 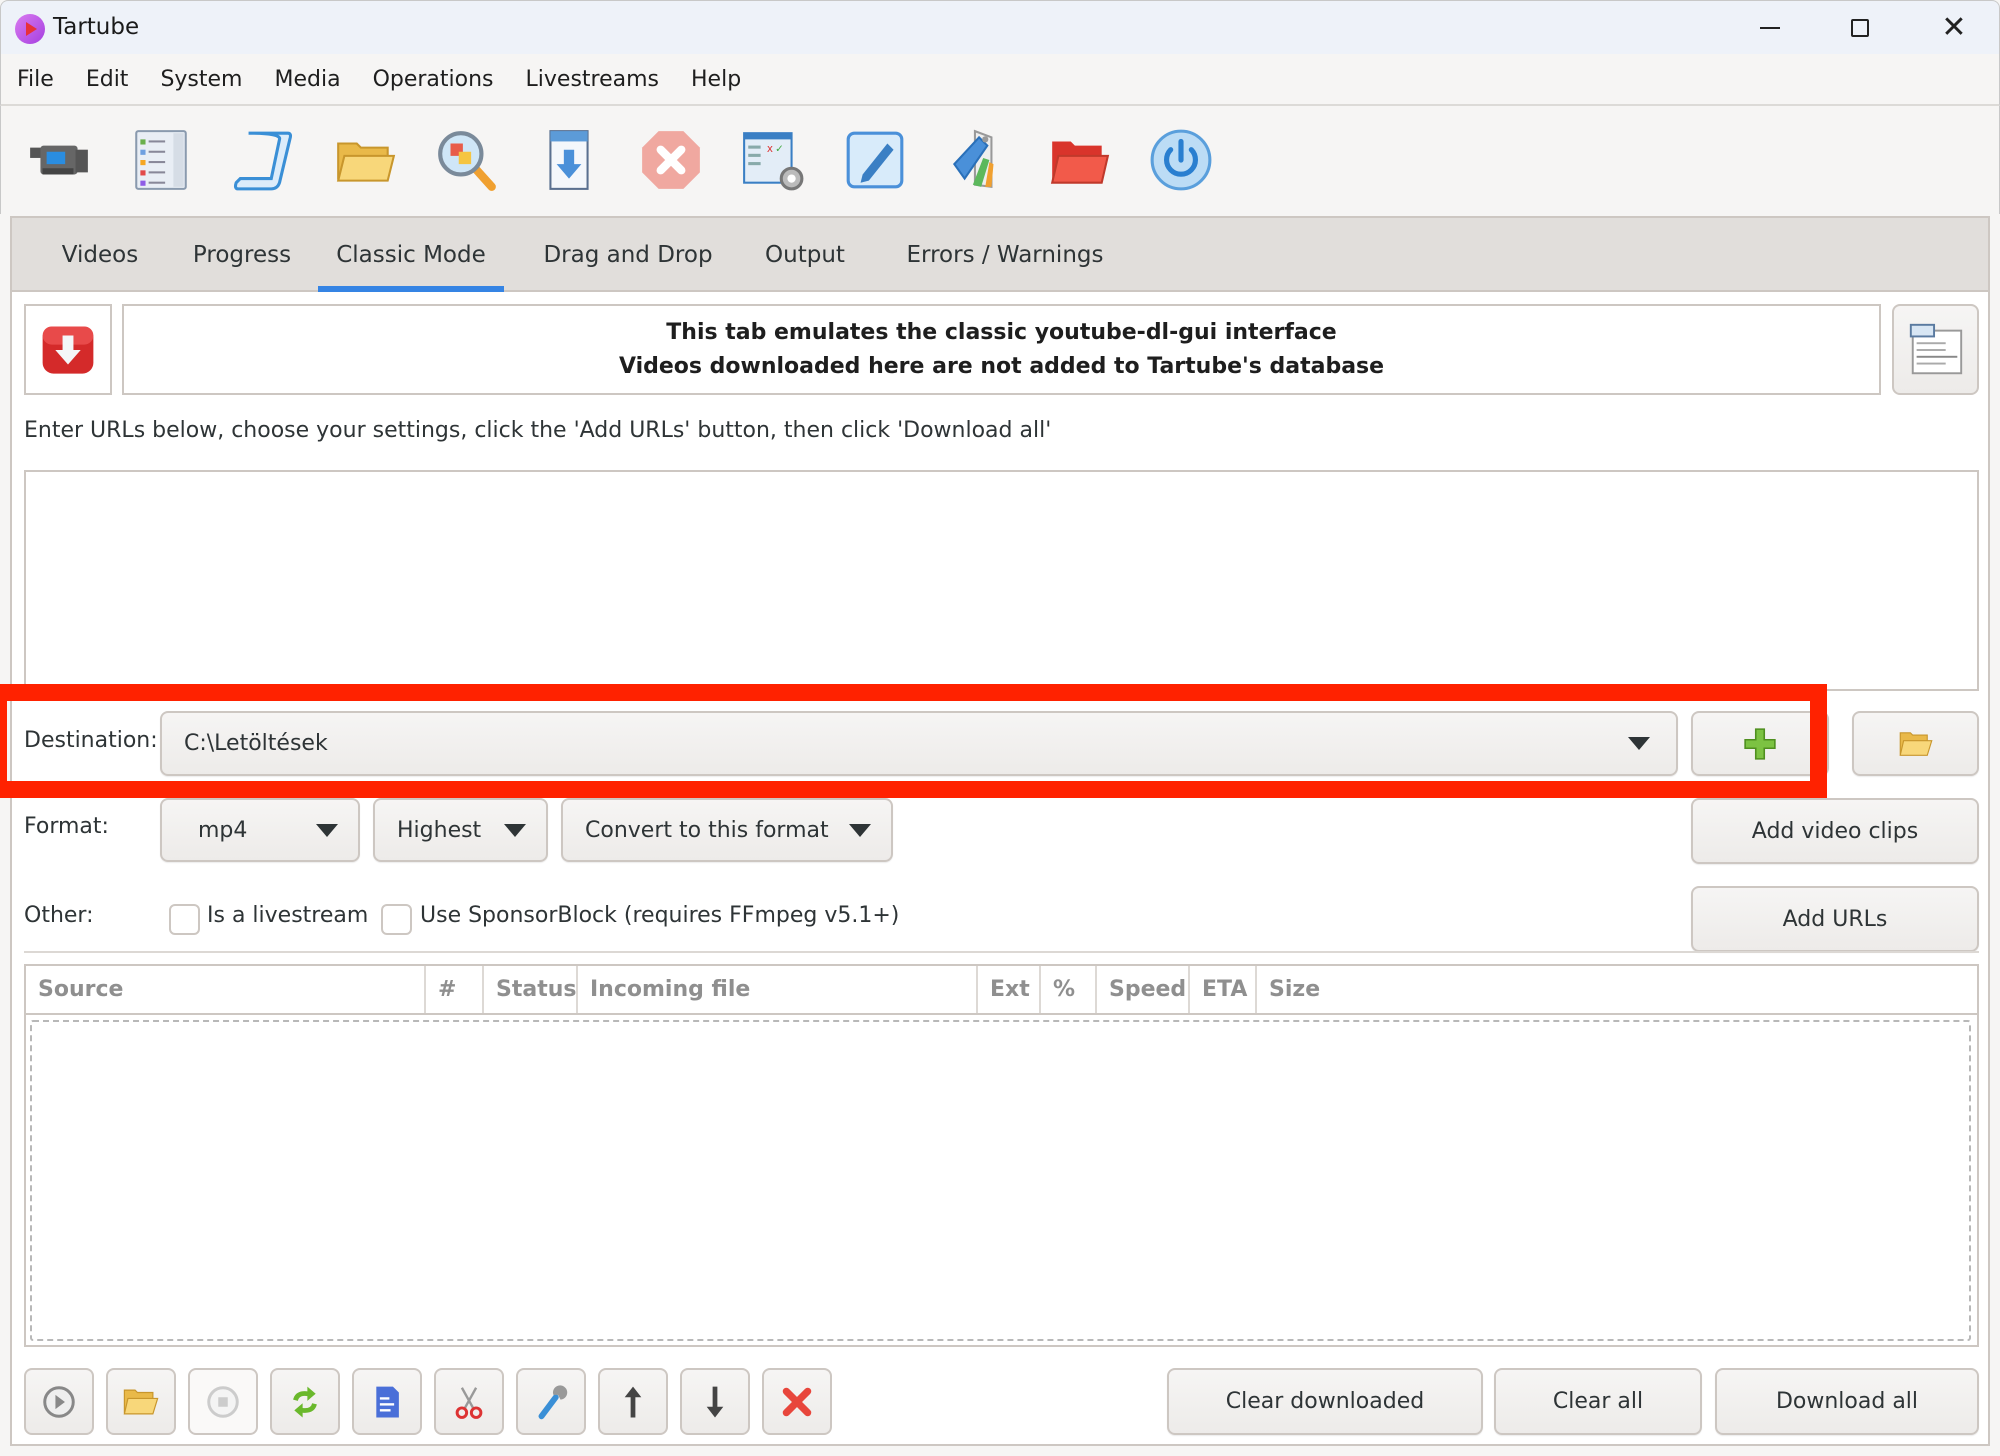 I want to click on column-incoming-file: Incoming file, so click(x=778, y=989).